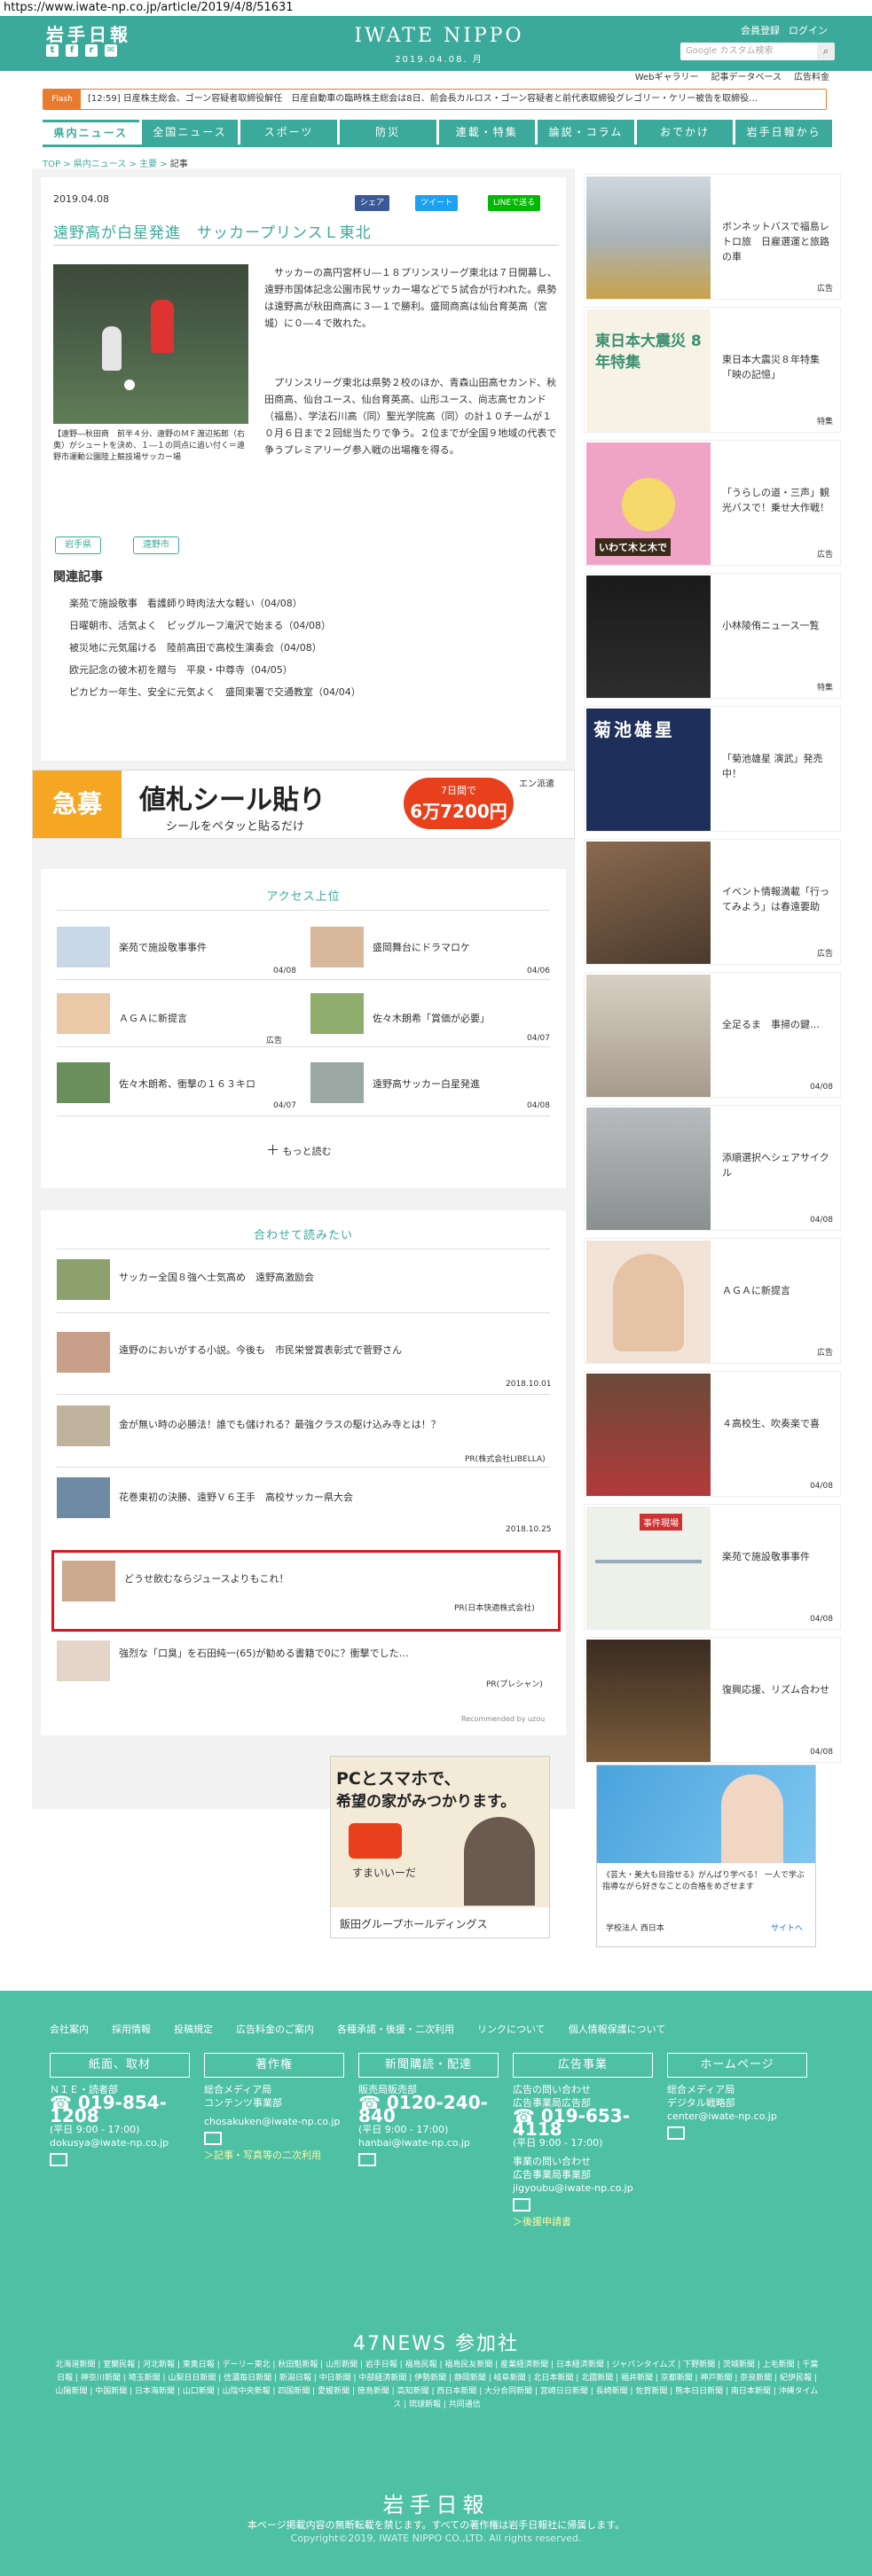  I want to click on nav-tab-local: 県内ニュース, so click(91, 132).